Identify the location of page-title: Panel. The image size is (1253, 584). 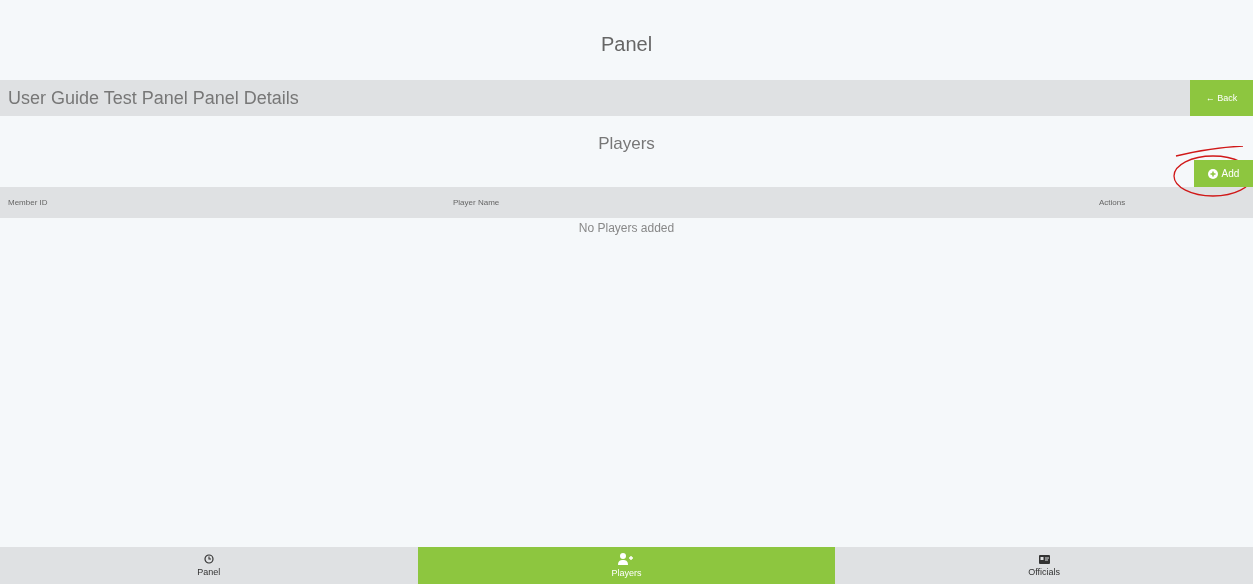
(626, 44).